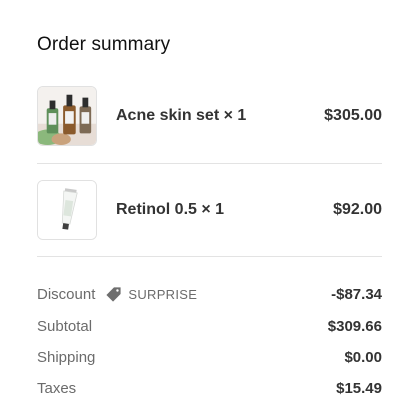  Describe the element at coordinates (363, 357) in the screenshot. I see `shipping-value: $0.00` at that location.